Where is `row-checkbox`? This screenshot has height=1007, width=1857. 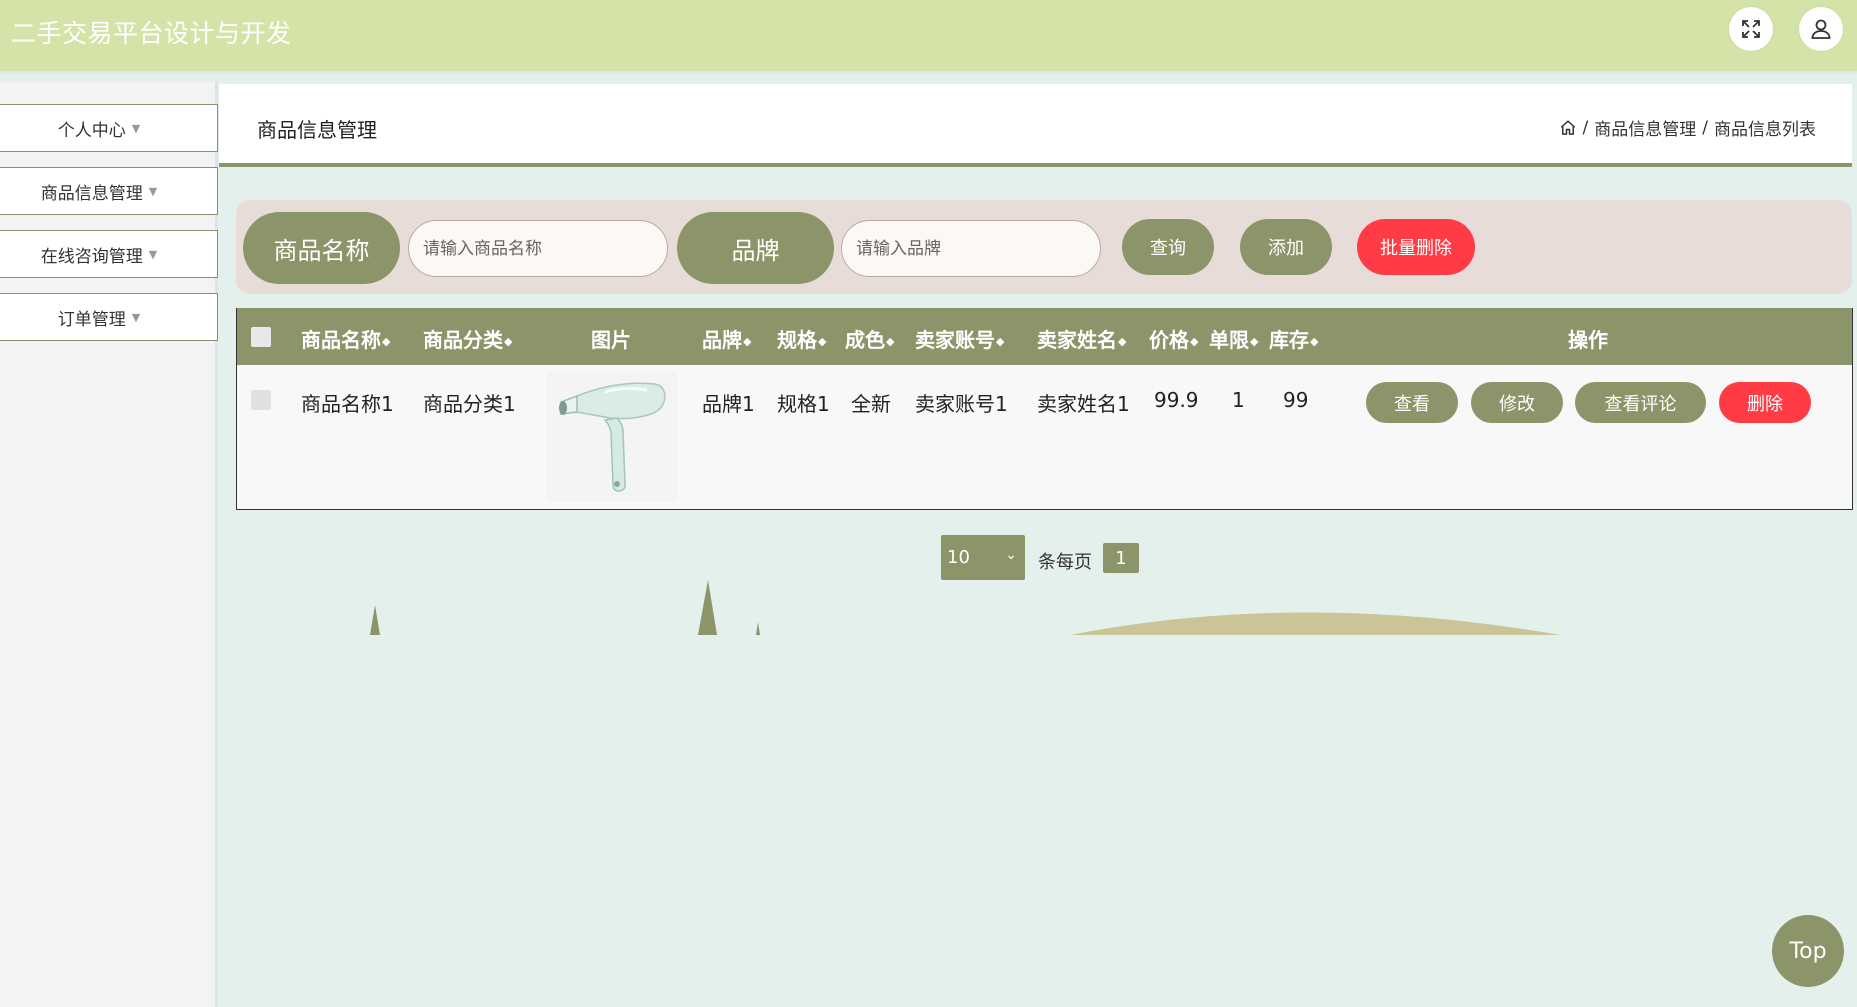 row-checkbox is located at coordinates (261, 400).